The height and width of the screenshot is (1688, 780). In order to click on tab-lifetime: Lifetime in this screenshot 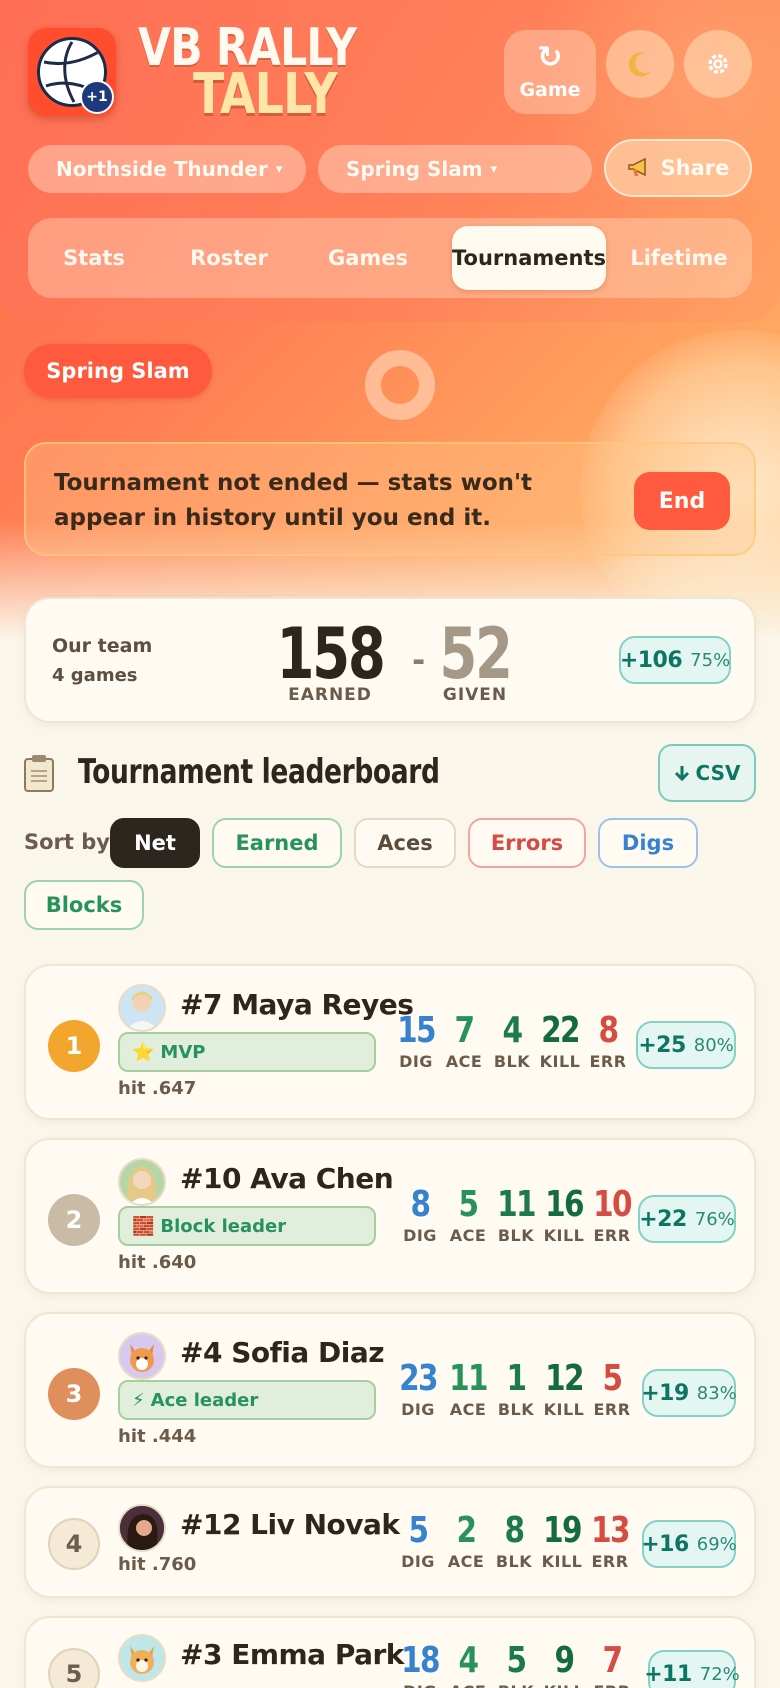, I will do `click(679, 258)`.